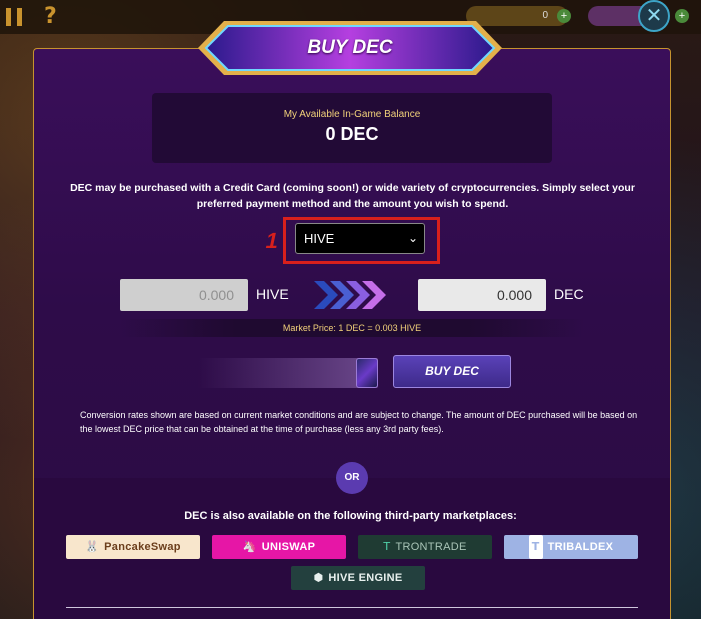  Describe the element at coordinates (92, 546) in the screenshot. I see `pancakeswap-icon: 🐰` at that location.